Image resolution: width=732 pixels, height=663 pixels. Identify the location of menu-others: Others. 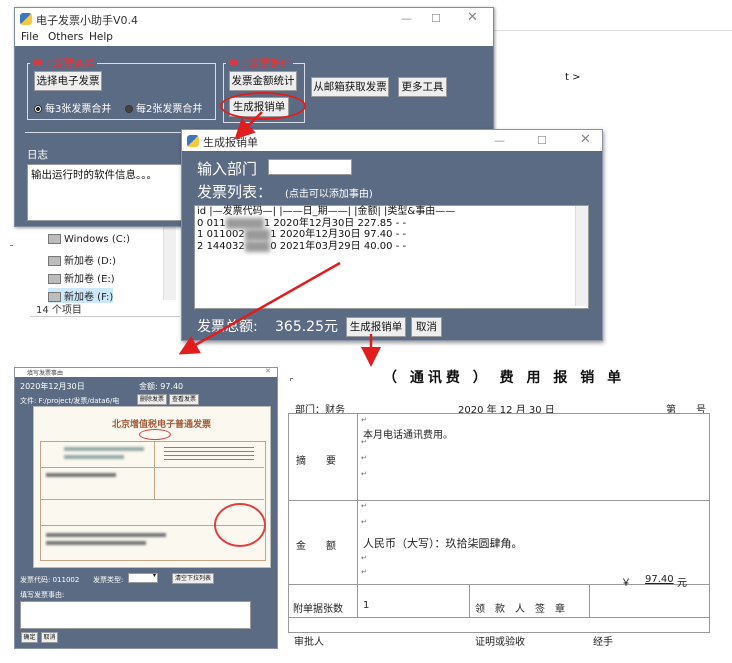
(65, 37).